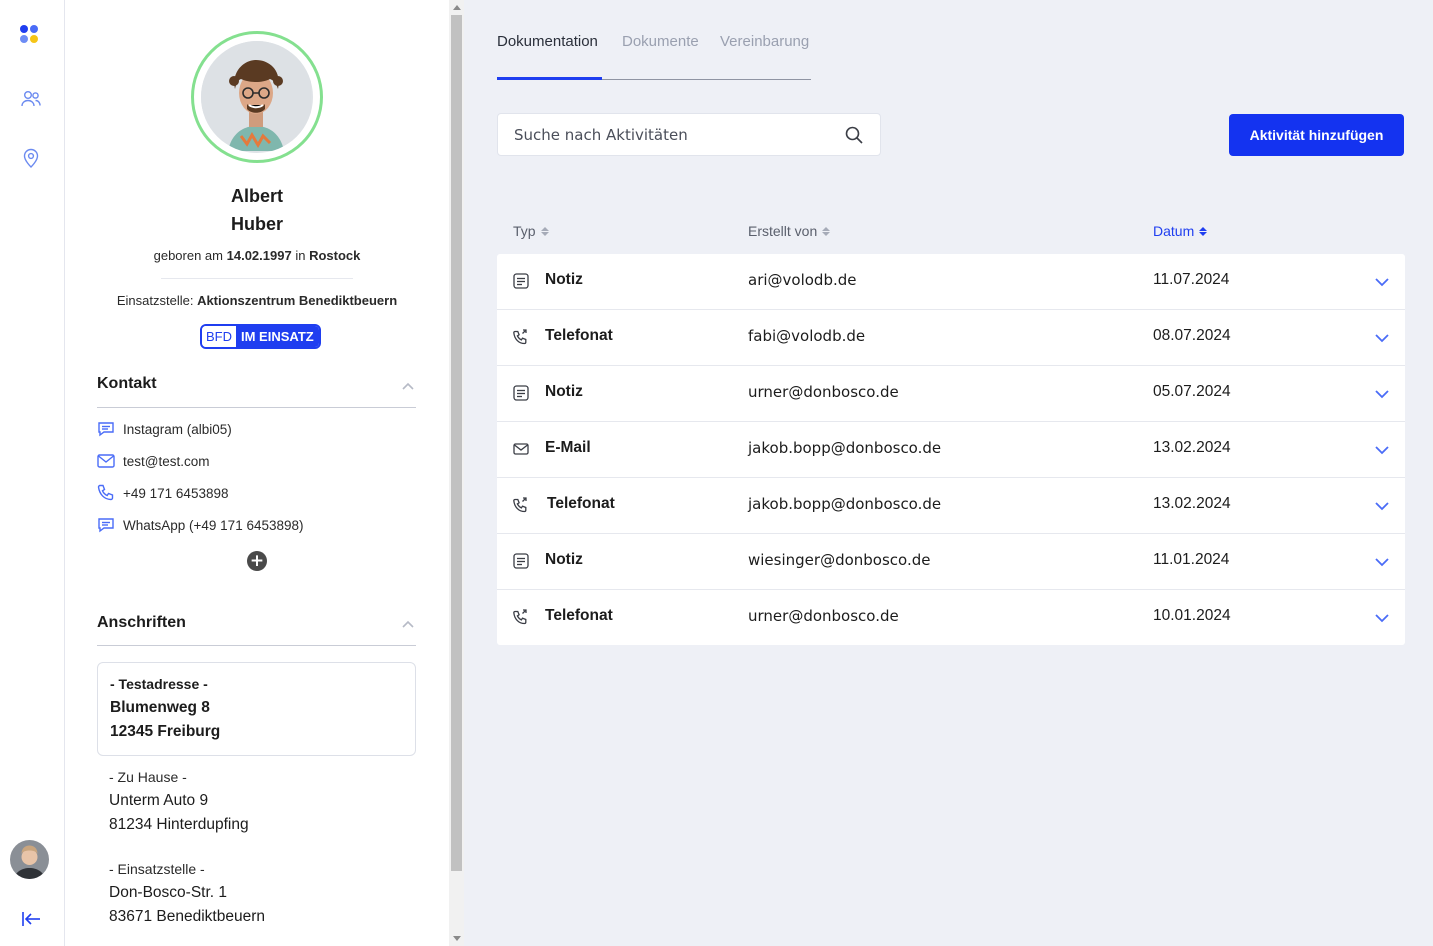 This screenshot has height=946, width=1433. I want to click on birth-info: geboren am 14.02.1997 in Rostock, so click(257, 255).